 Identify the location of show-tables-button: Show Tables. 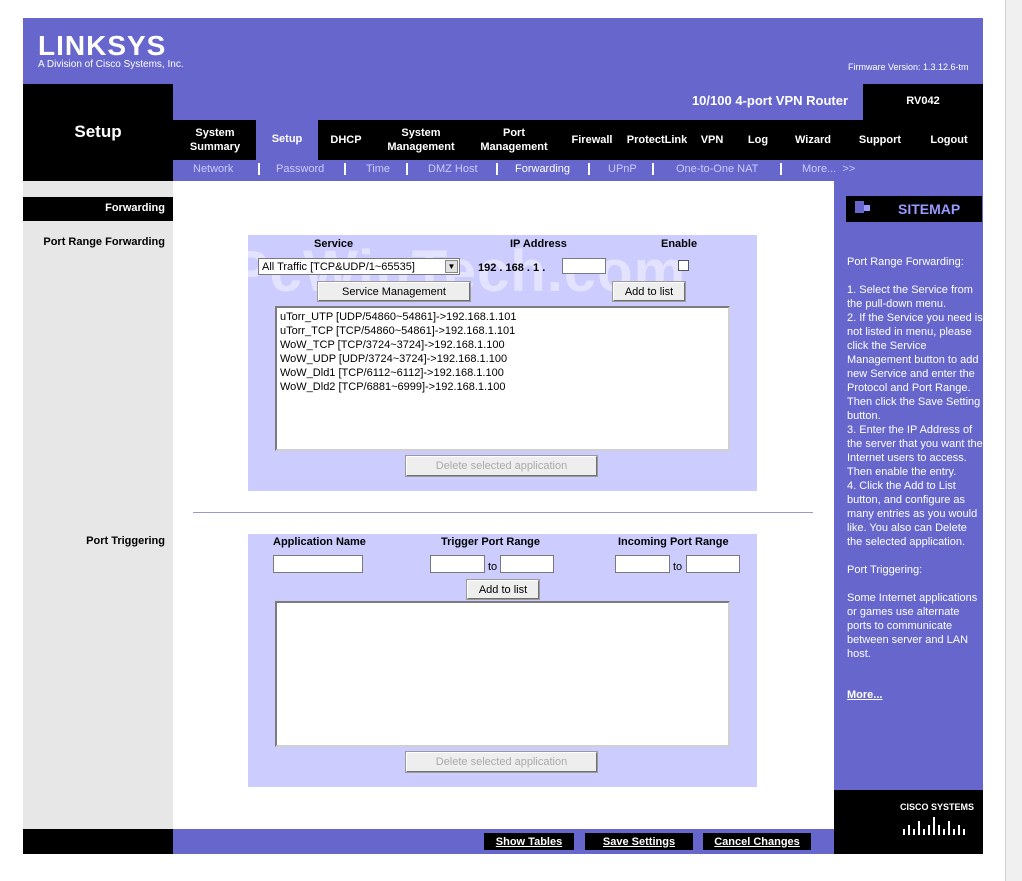
(529, 841).